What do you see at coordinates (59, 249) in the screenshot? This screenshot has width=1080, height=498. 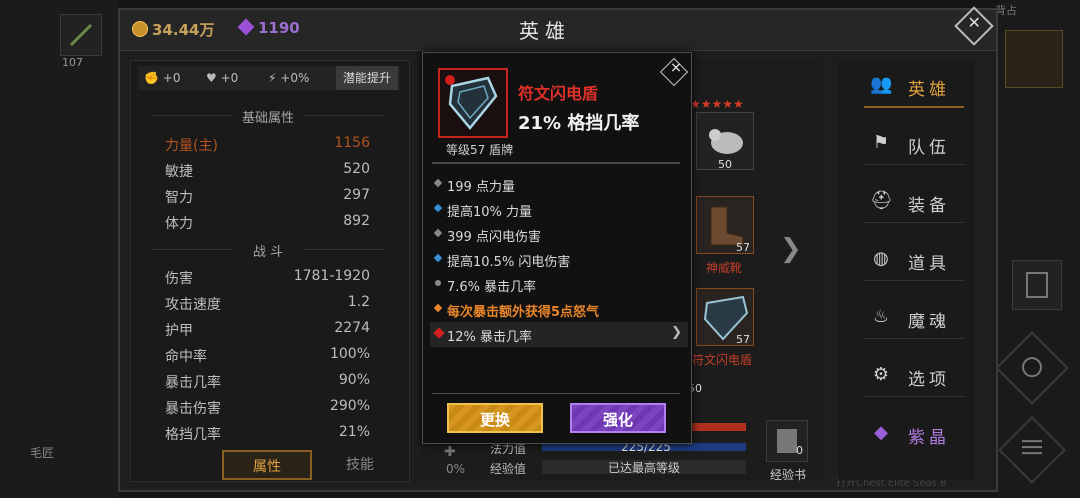 I see `background-left-edge` at bounding box center [59, 249].